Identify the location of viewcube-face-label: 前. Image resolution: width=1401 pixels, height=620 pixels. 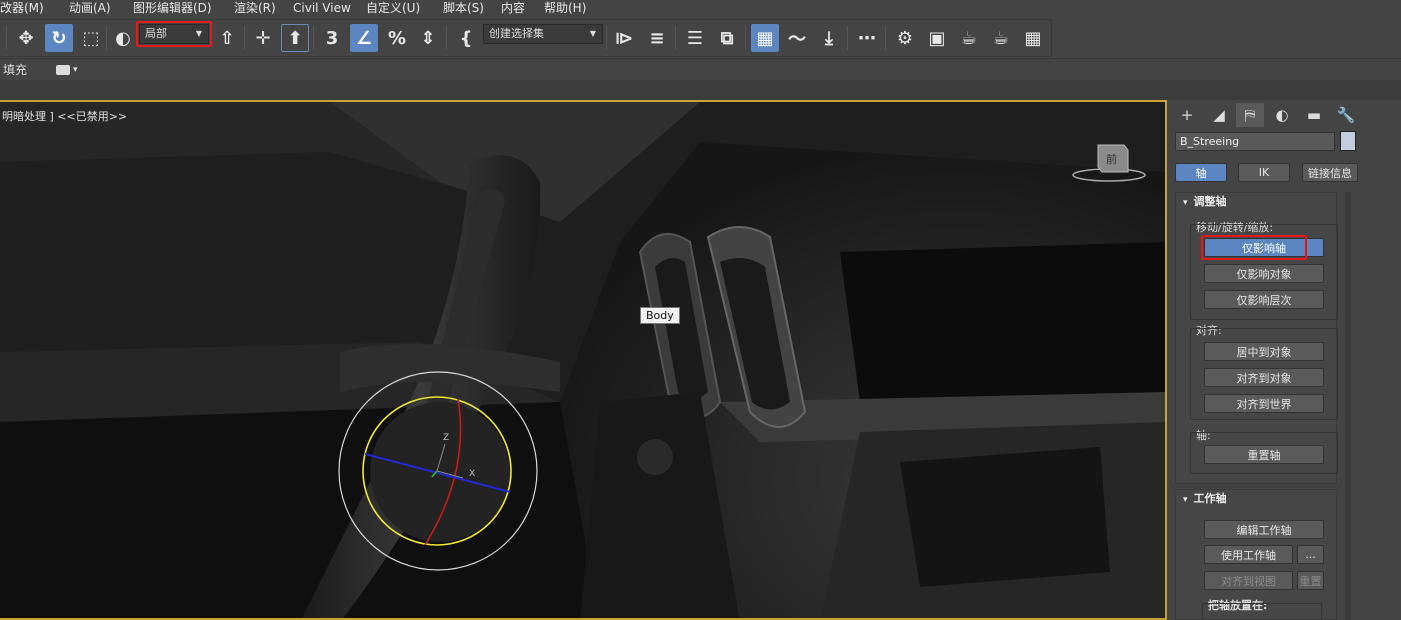
(1111, 159).